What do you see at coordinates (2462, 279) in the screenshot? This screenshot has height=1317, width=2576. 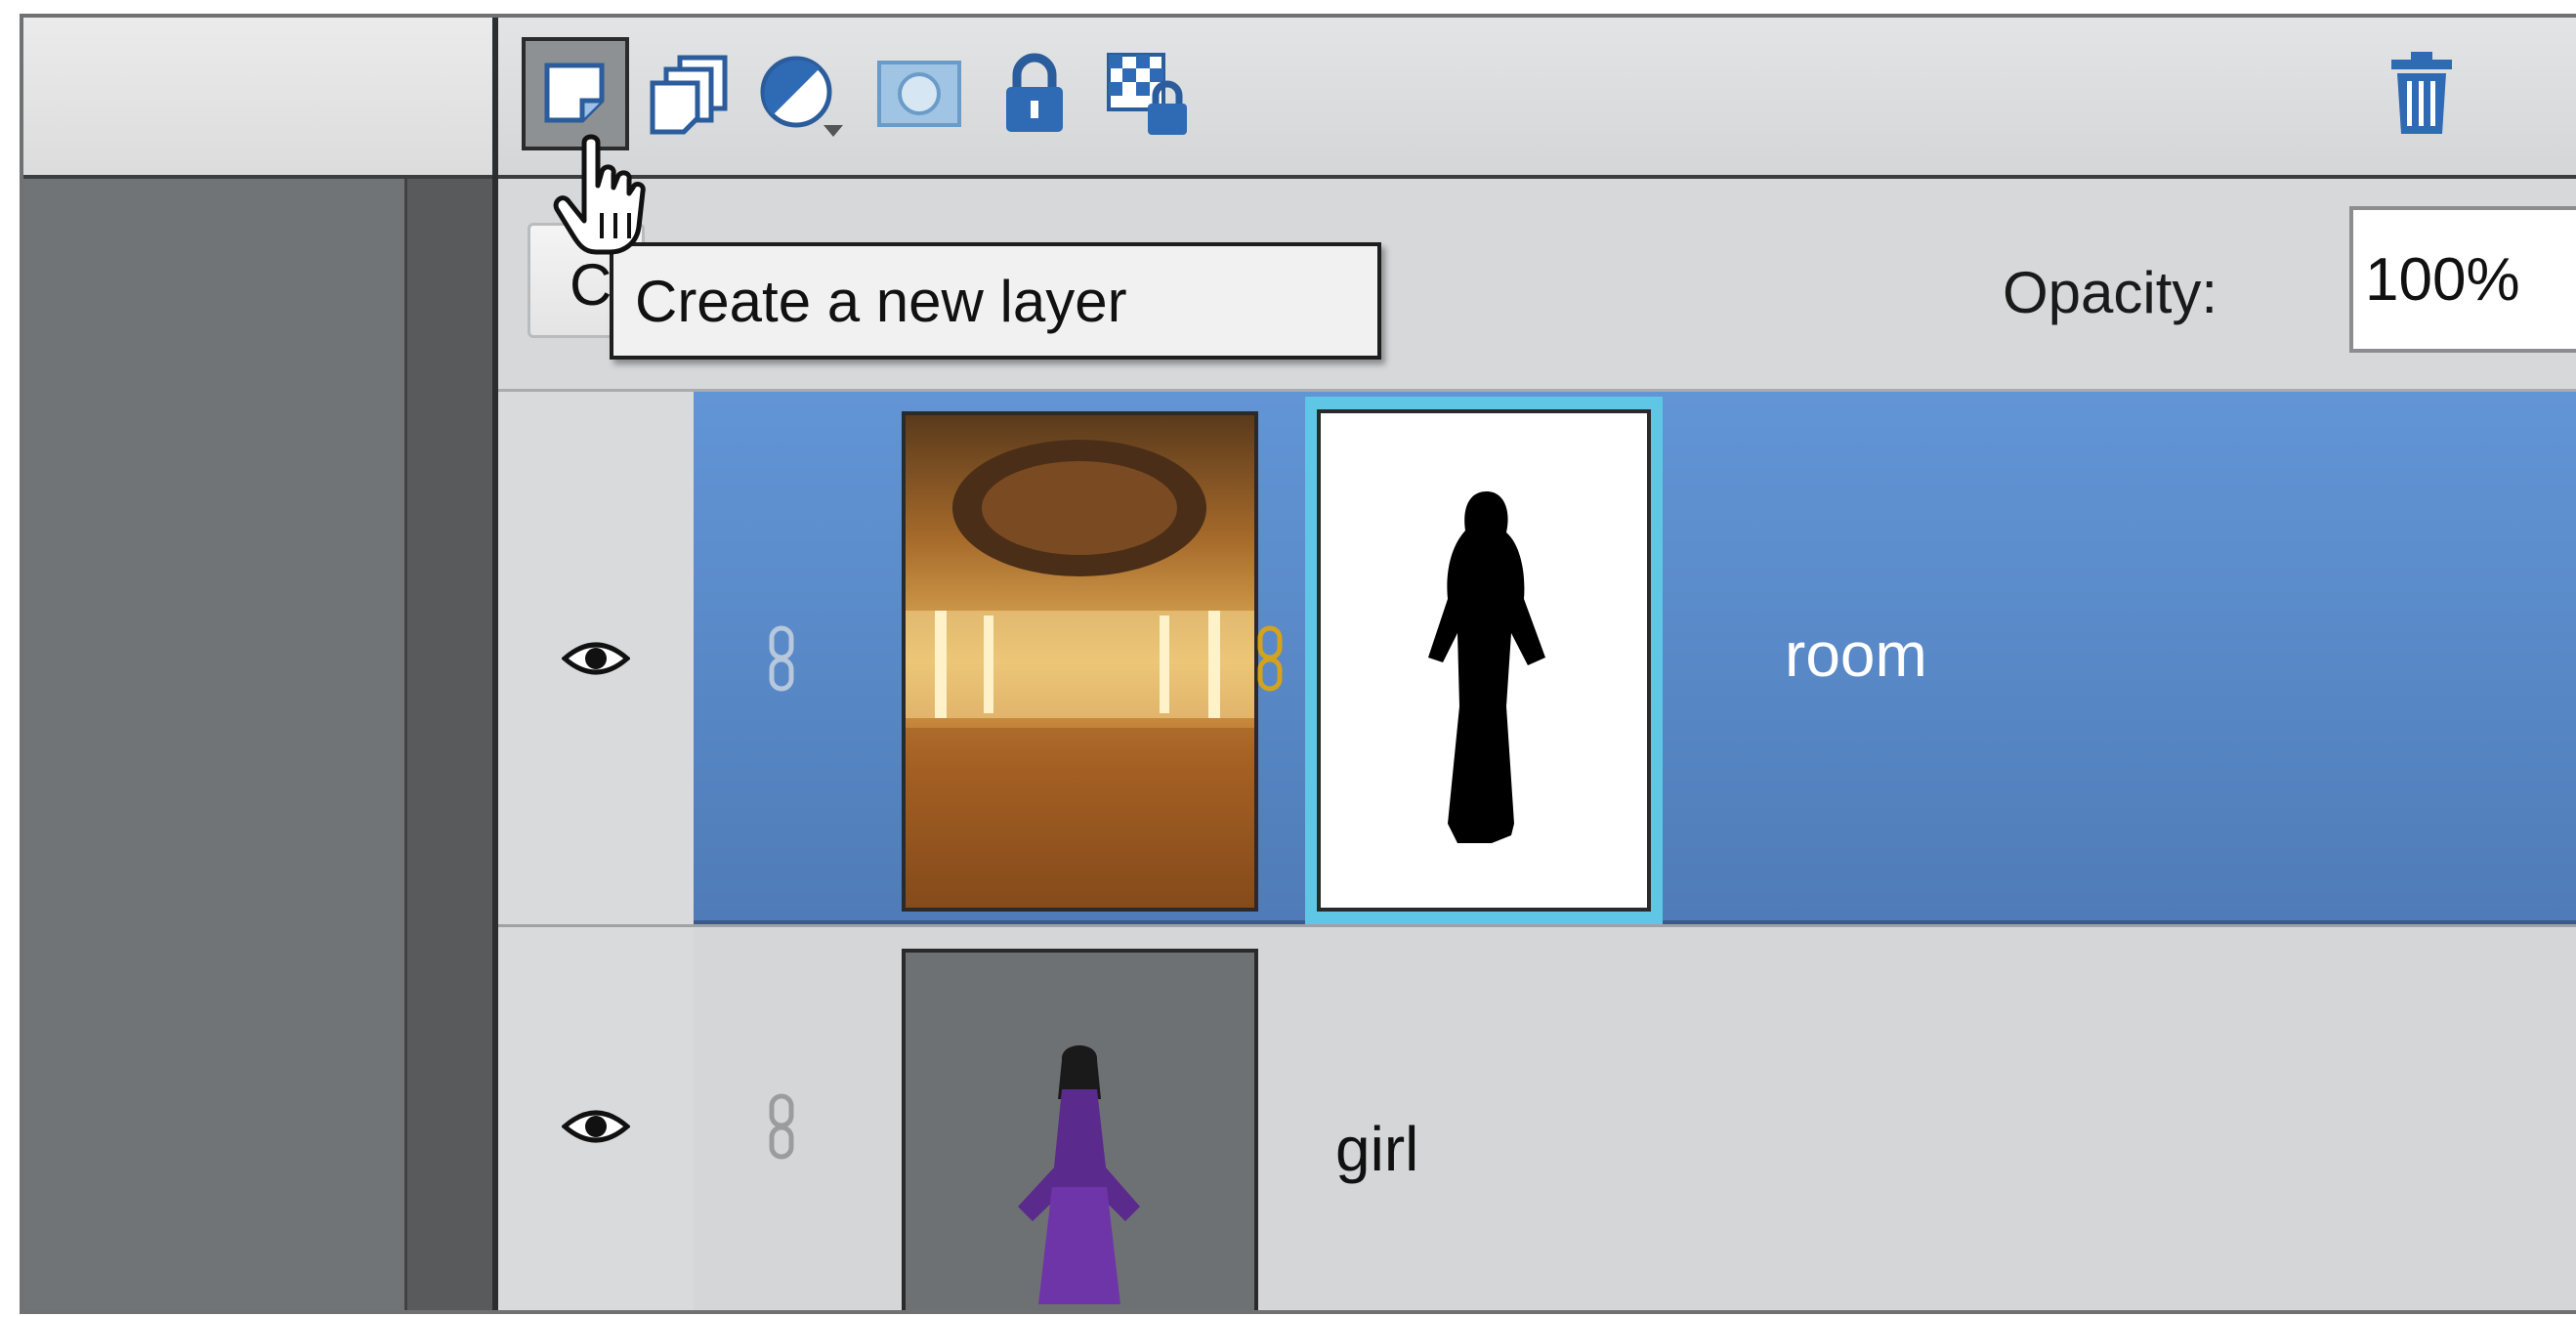 I see `opacity-input: 100%` at bounding box center [2462, 279].